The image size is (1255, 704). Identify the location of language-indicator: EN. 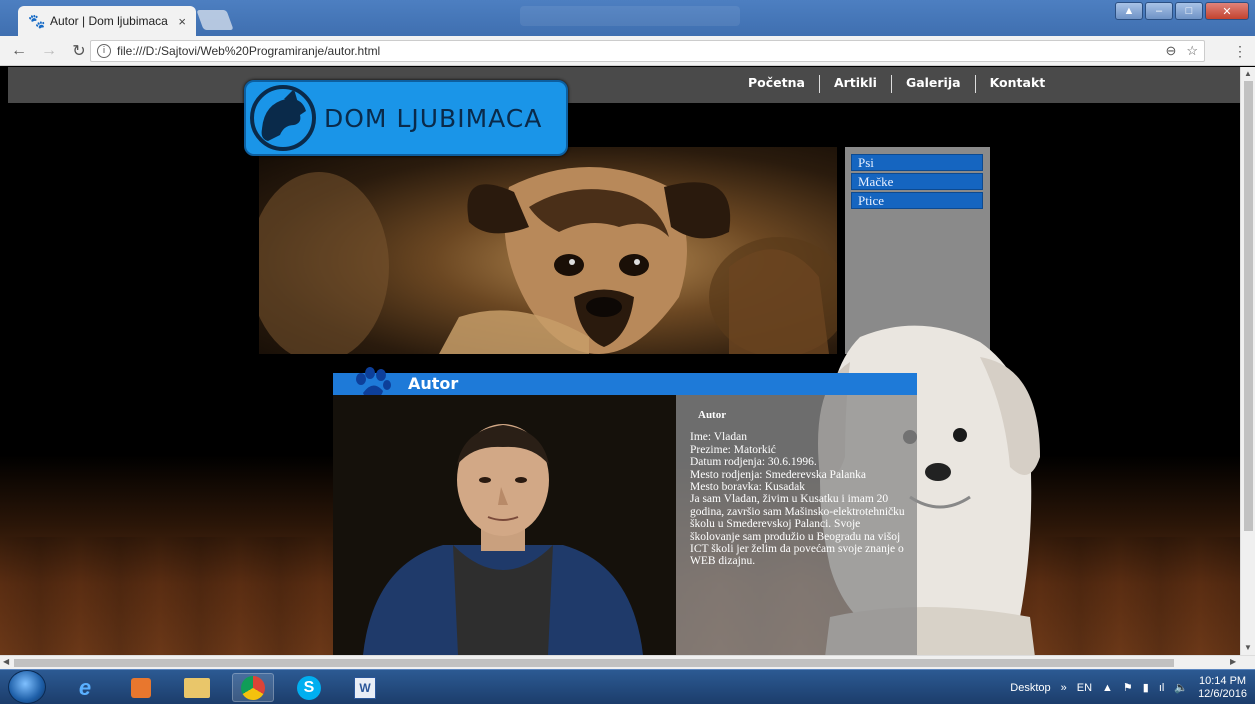
(1084, 688).